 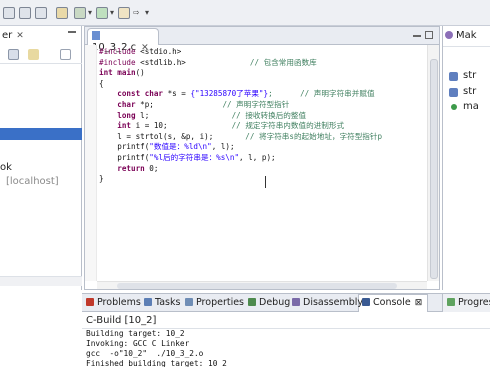 What do you see at coordinates (251, 62) in the screenshot?
I see `code-comment: // 包含常用函数库` at bounding box center [251, 62].